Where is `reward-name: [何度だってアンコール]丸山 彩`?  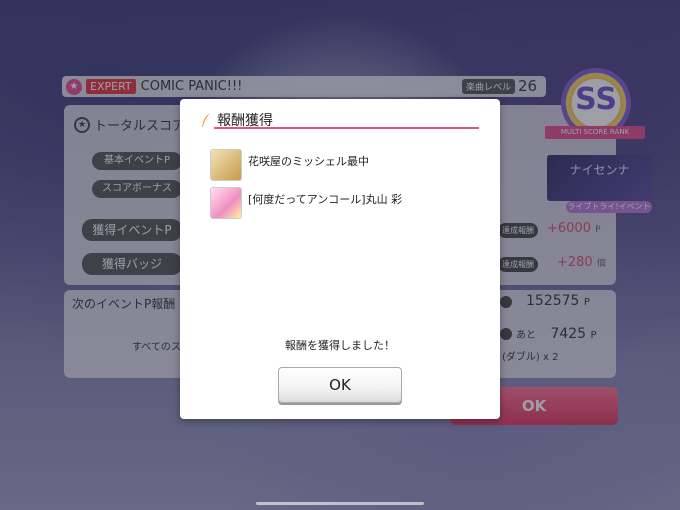
reward-name: [何度だってアンコール]丸山 彩 is located at coordinates (325, 199).